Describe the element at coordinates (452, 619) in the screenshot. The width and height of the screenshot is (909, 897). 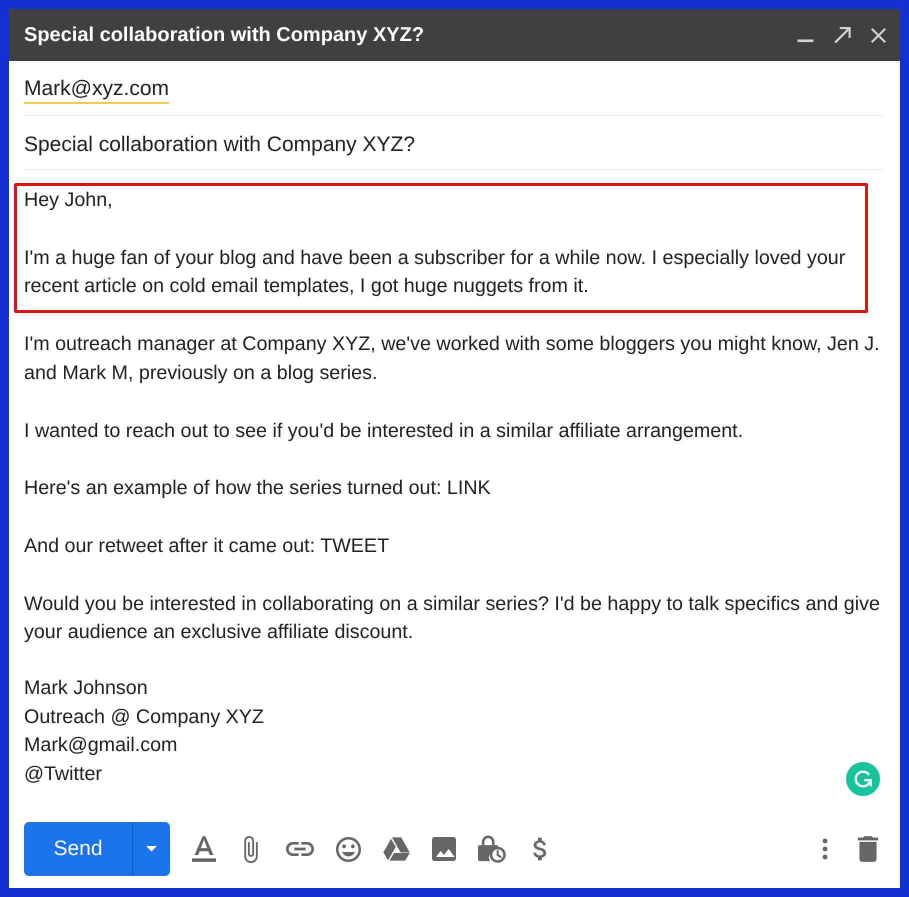
I see `body-paragraph: Would you be interested in collaborating on a similar series? I'd be happy to talk specifics and give your audience an exclusive affiliate discount.` at that location.